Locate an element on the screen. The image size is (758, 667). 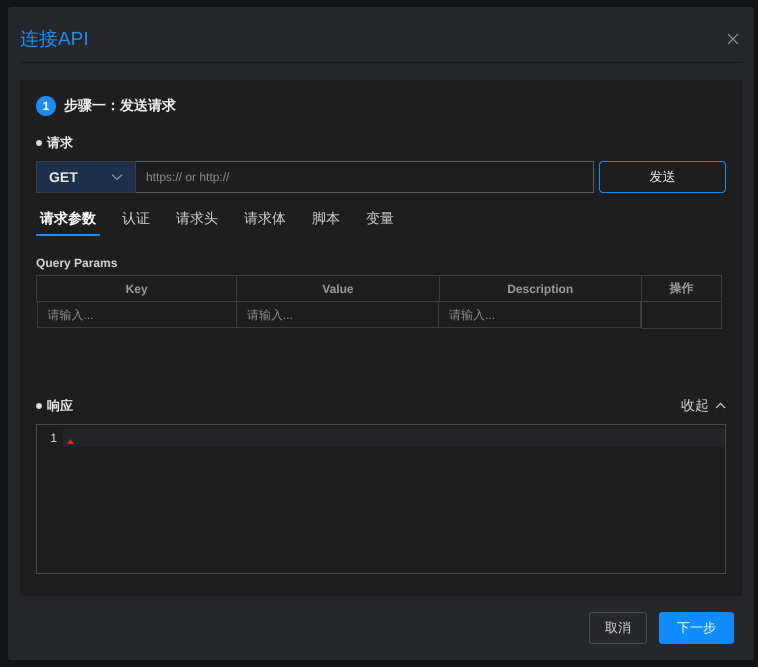
column-header: 操作 is located at coordinates (681, 289).